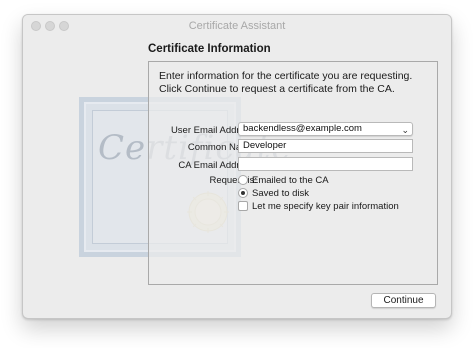 The image size is (474, 348). I want to click on page-title: Certificate Information, so click(209, 49).